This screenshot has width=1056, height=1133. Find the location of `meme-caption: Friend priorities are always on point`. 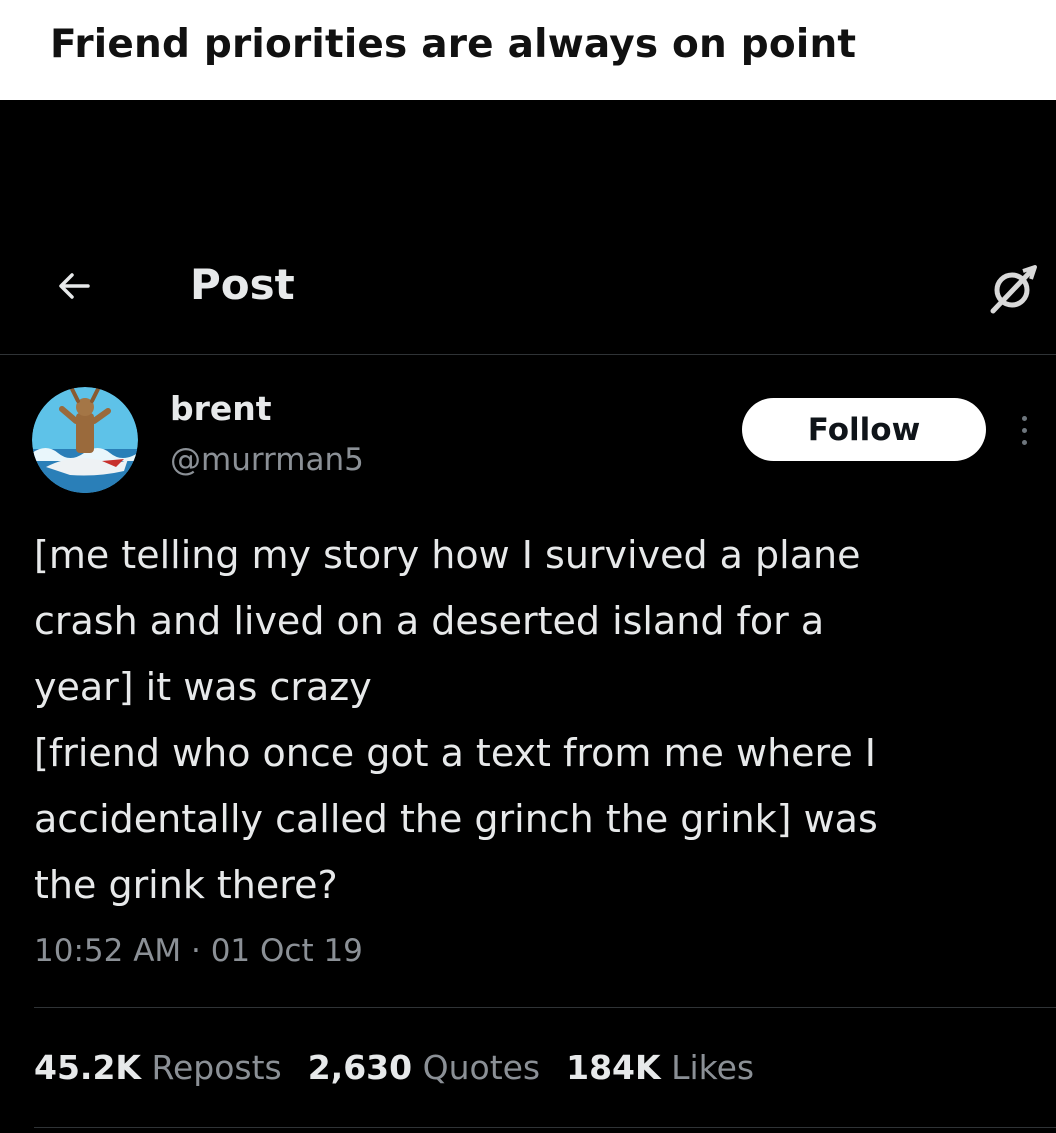

meme-caption: Friend priorities are always on point is located at coordinates (453, 44).